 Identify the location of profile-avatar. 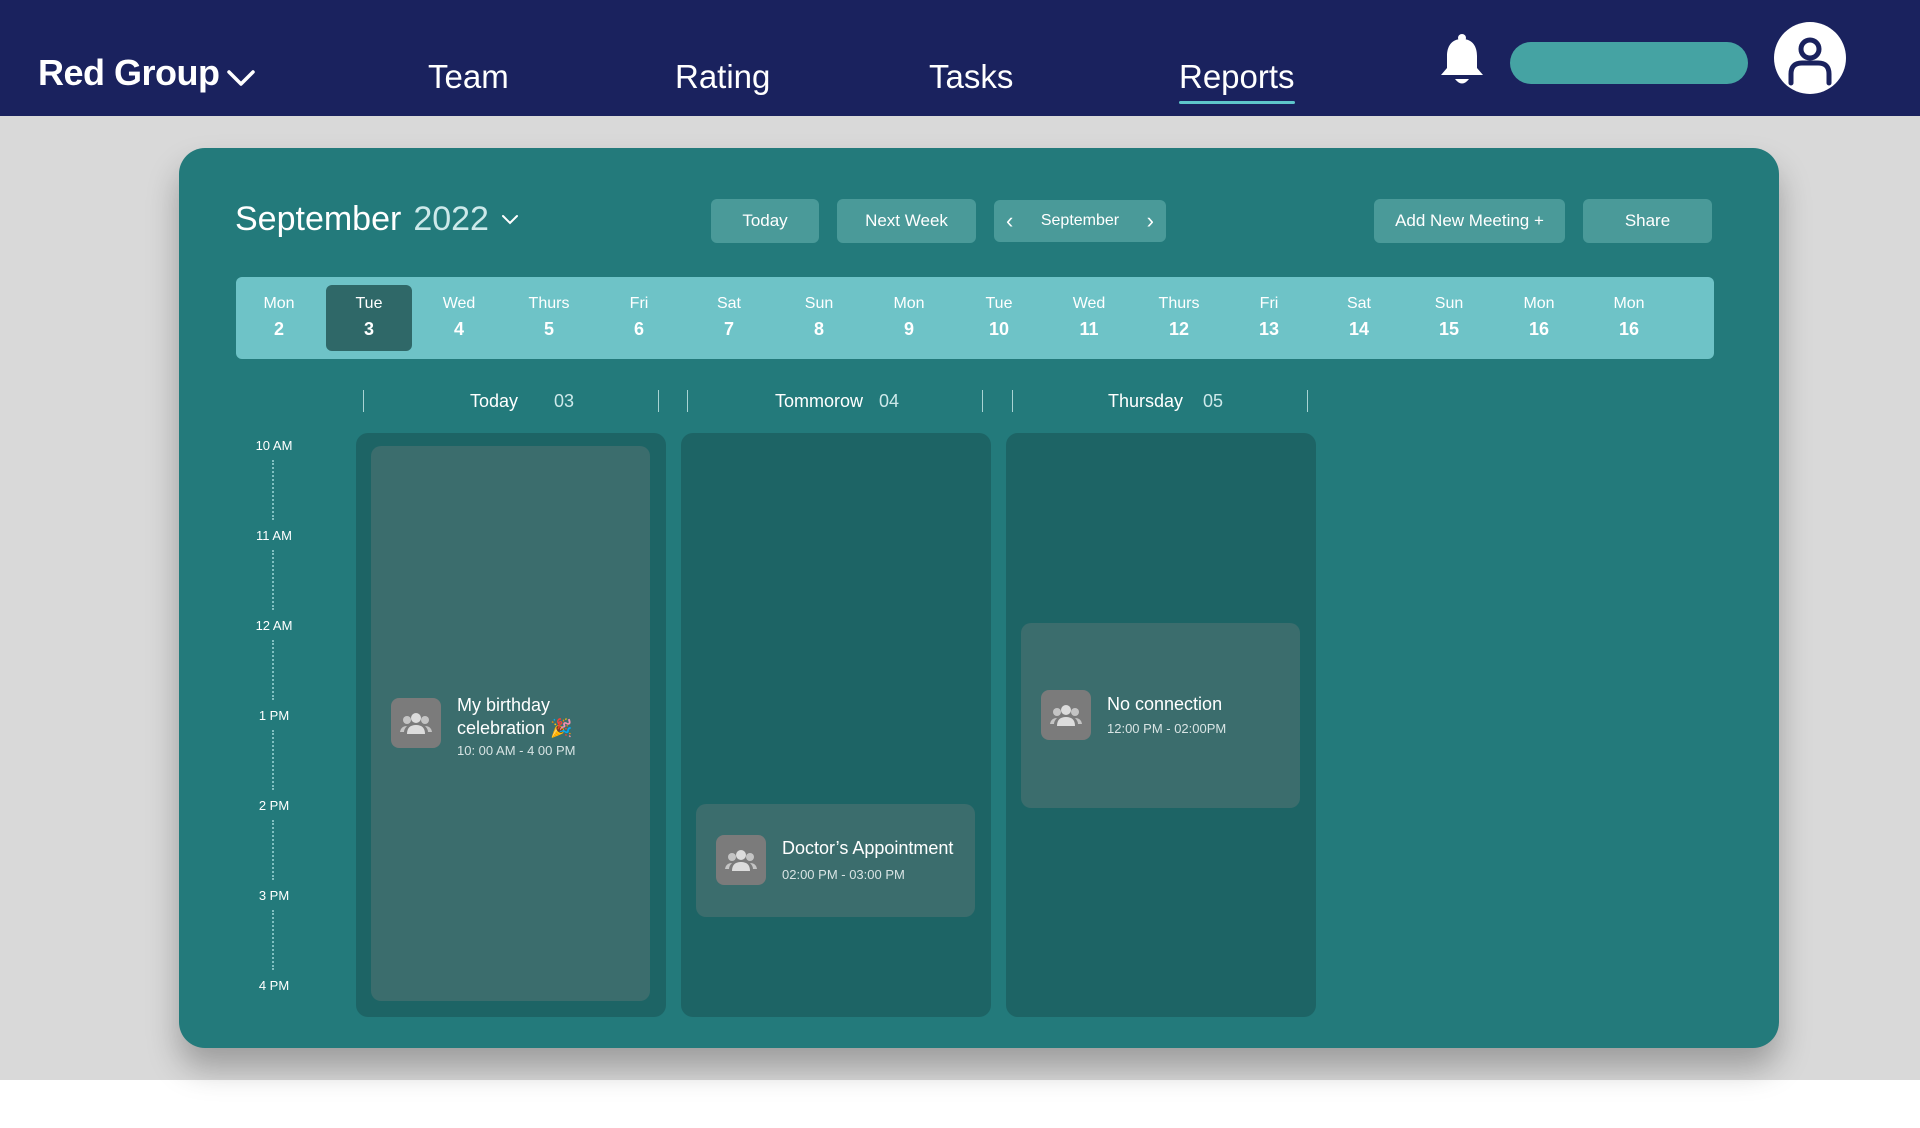
(1810, 58).